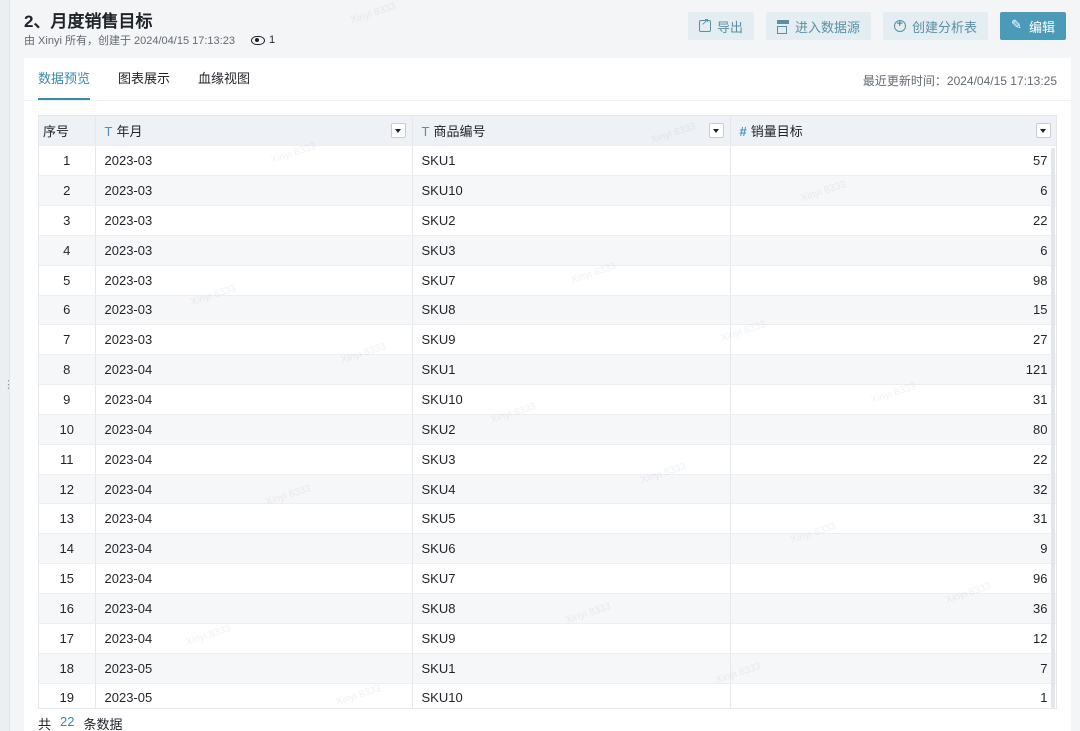 This screenshot has height=731, width=1080. Describe the element at coordinates (272, 40) in the screenshot. I see `view-count-value: 1` at that location.